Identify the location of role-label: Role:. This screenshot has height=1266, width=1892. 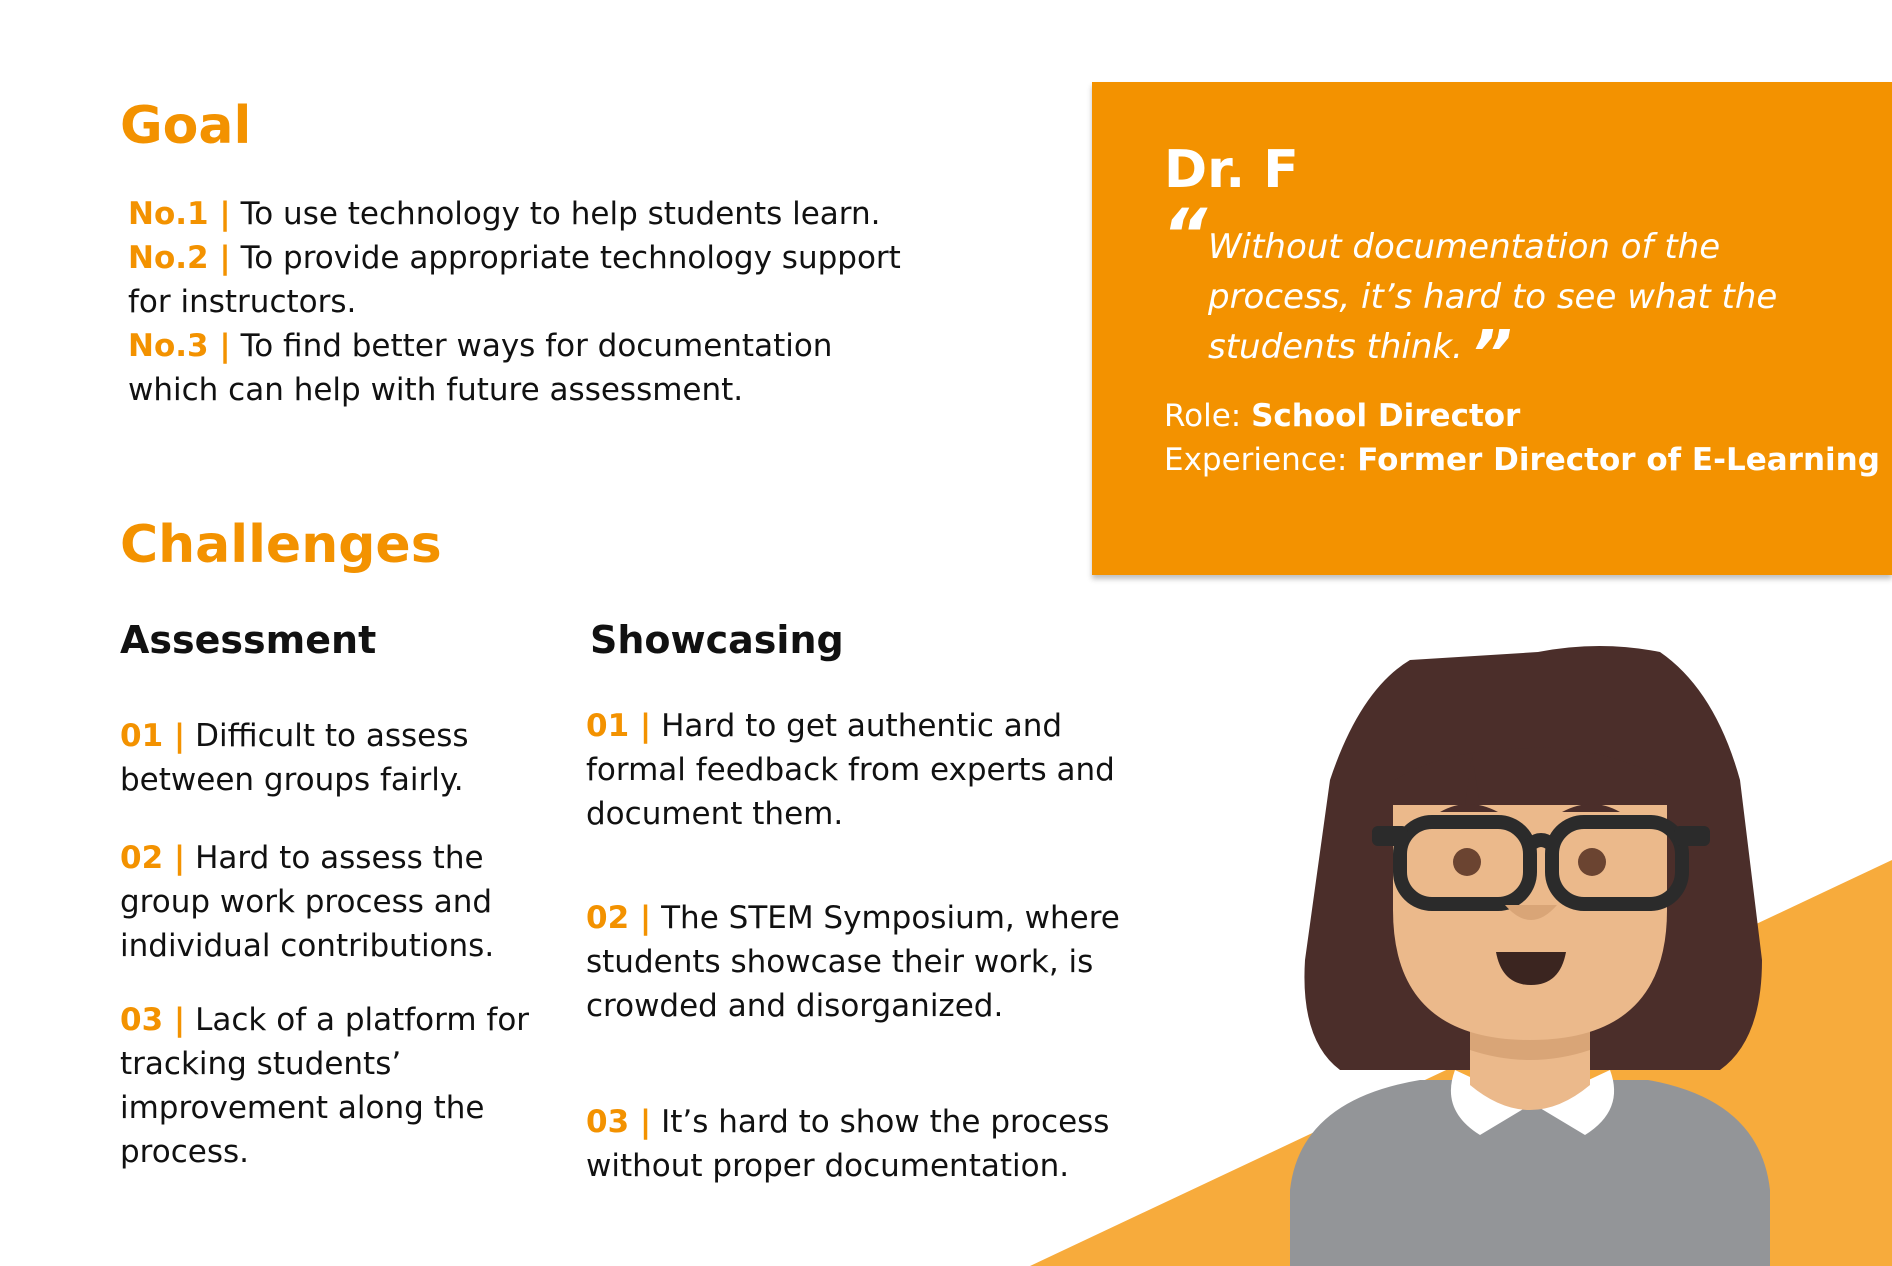
(1203, 416).